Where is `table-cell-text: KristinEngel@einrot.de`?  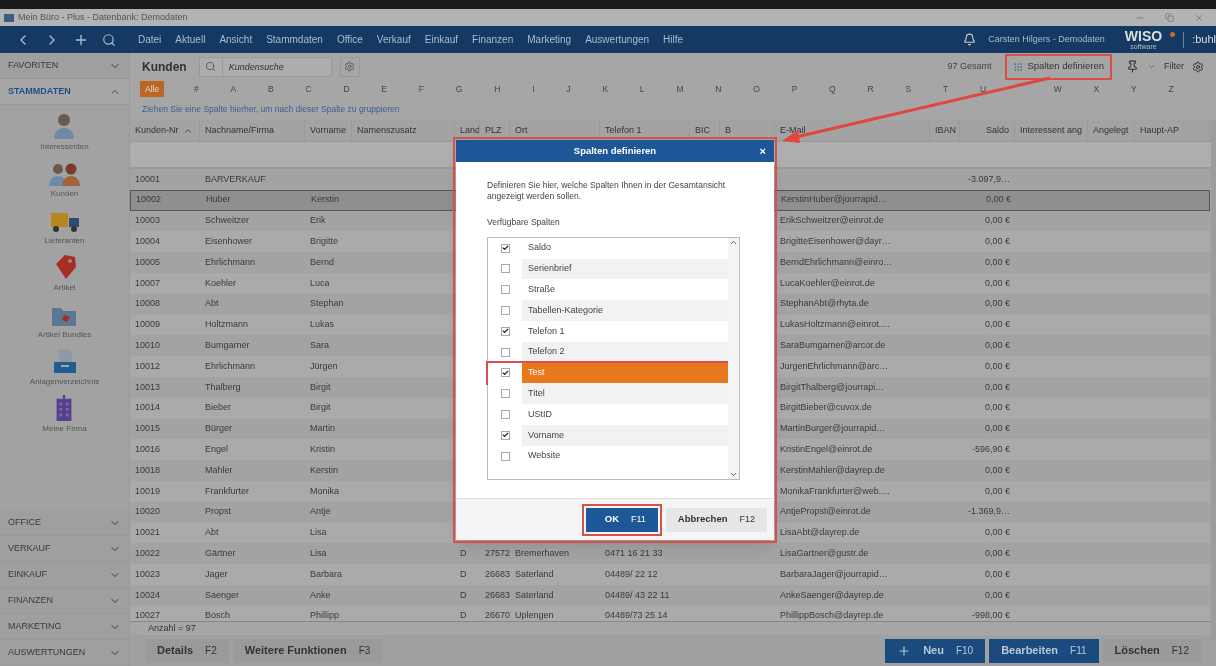 table-cell-text: KristinEngel@einrot.de is located at coordinates (826, 449).